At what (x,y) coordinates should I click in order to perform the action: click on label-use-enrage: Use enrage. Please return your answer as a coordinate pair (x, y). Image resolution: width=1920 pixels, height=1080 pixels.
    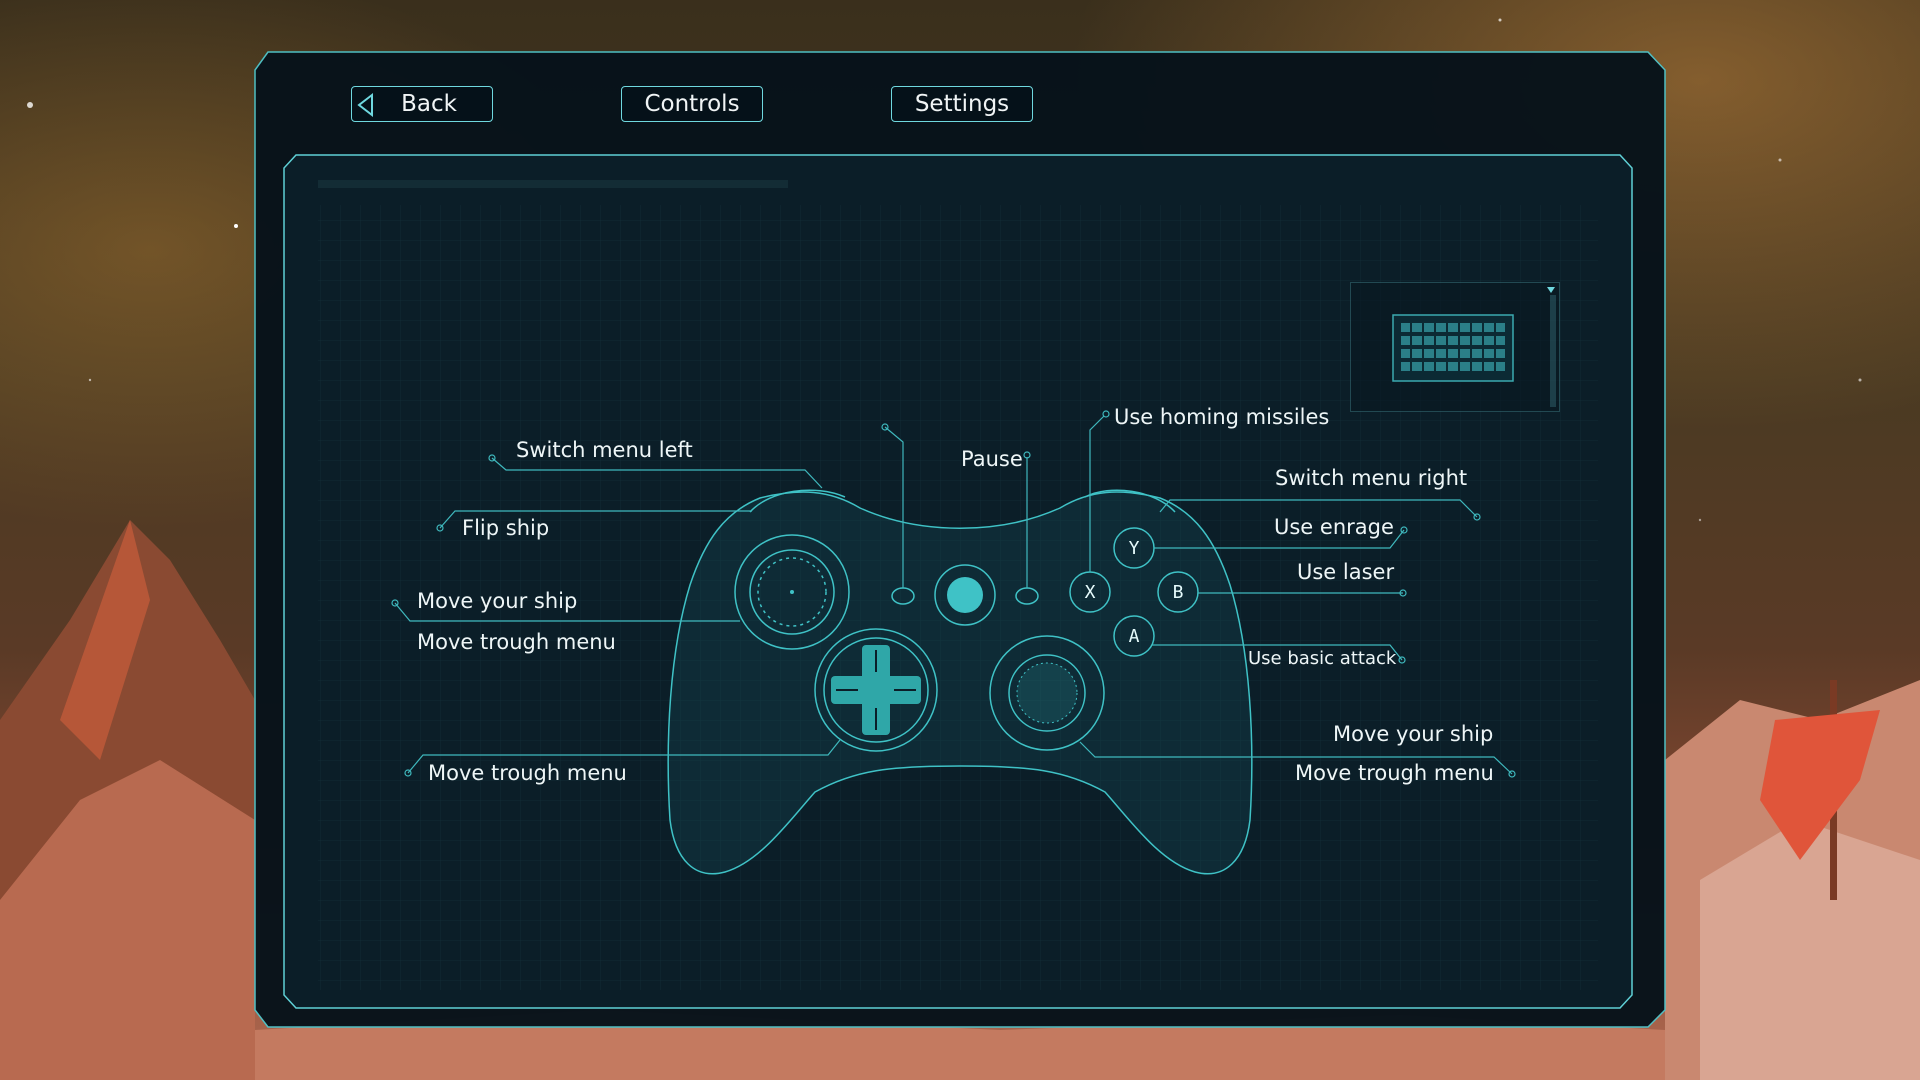
    Looking at the image, I should click on (1334, 527).